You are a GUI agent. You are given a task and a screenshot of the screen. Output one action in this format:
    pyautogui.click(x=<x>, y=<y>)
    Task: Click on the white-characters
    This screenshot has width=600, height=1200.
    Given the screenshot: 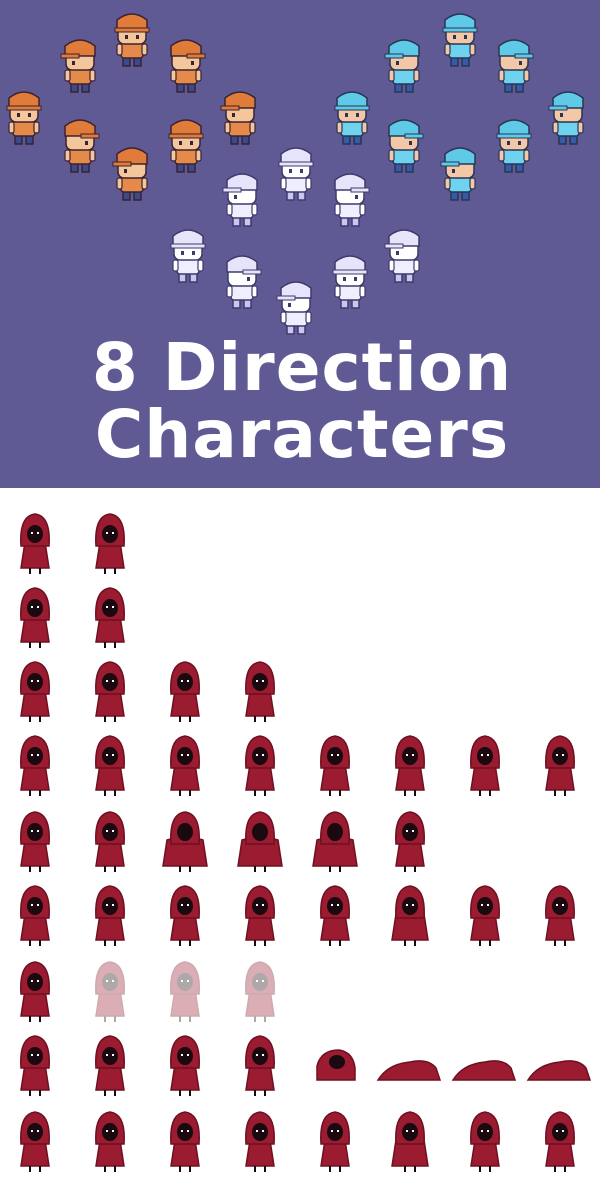 What is the action you would take?
    pyautogui.click(x=295, y=241)
    